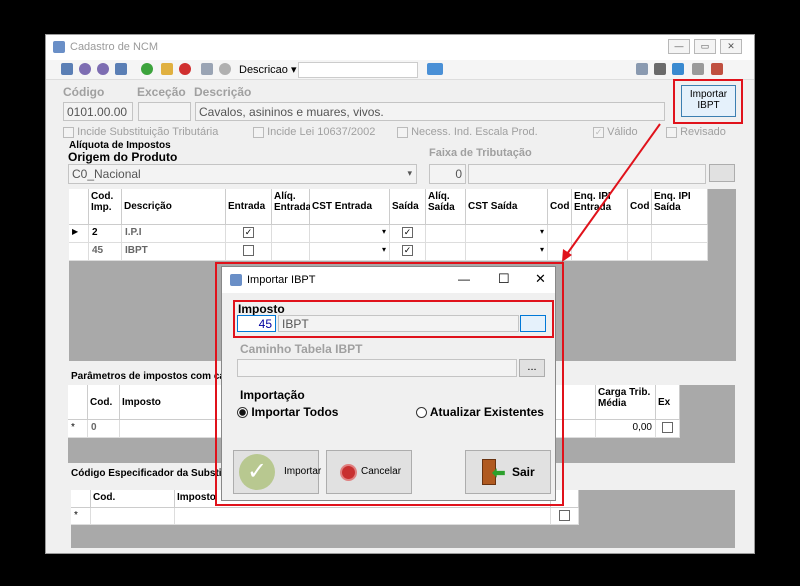 This screenshot has width=800, height=586. Describe the element at coordinates (533, 323) in the screenshot. I see `imposto-search-icon` at that location.